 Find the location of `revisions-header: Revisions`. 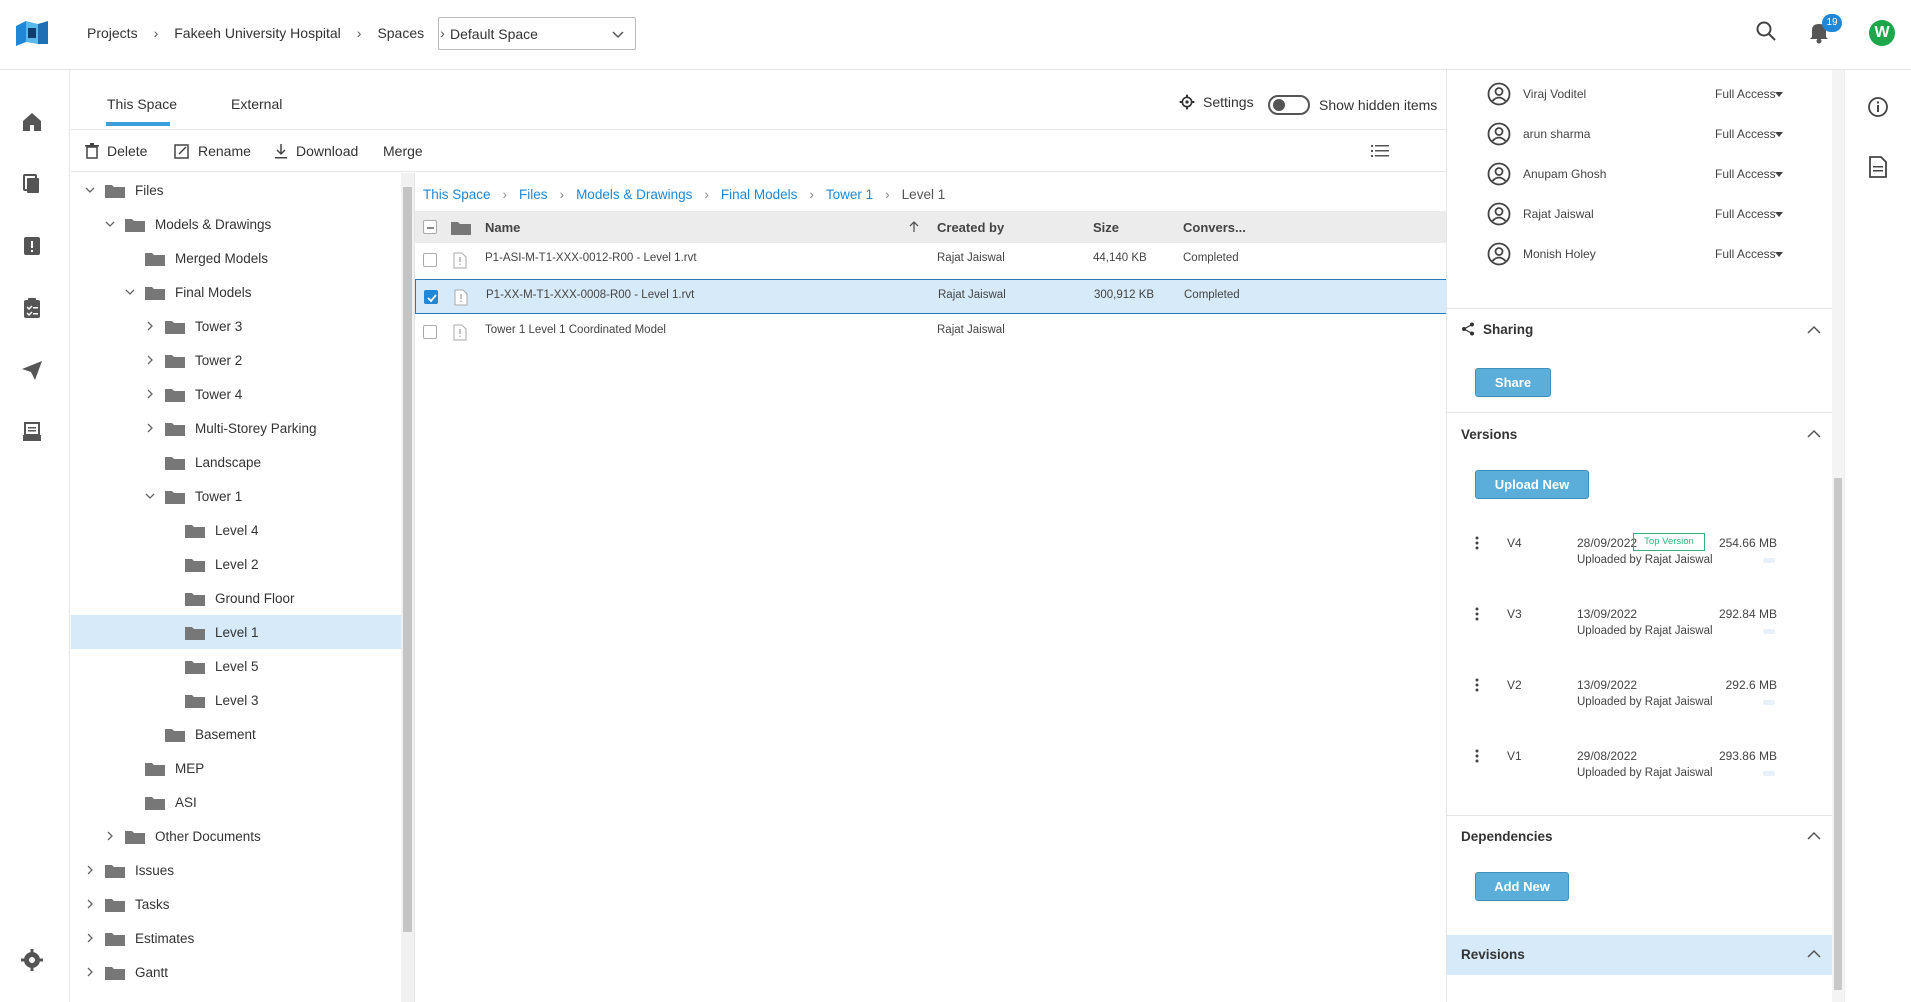

revisions-header: Revisions is located at coordinates (1639, 955).